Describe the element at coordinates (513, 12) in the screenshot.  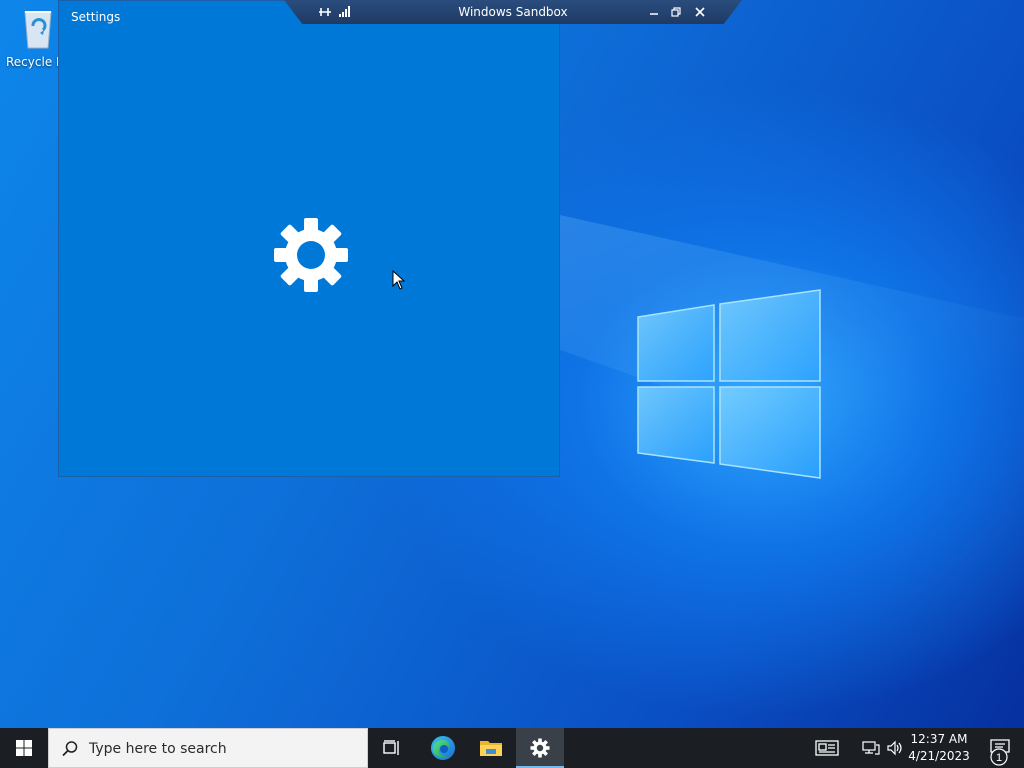
I see `sandbox-connection-bar: Windows Sandbox` at that location.